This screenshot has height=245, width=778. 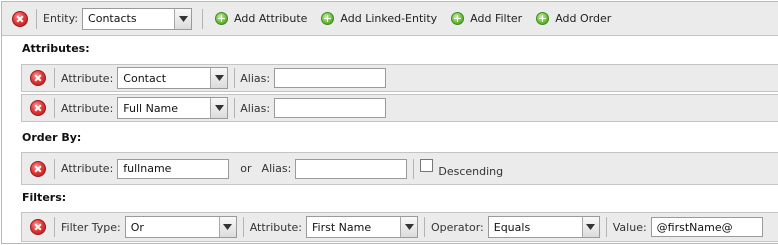 I want to click on order-alias-label: Alias:, so click(x=276, y=168).